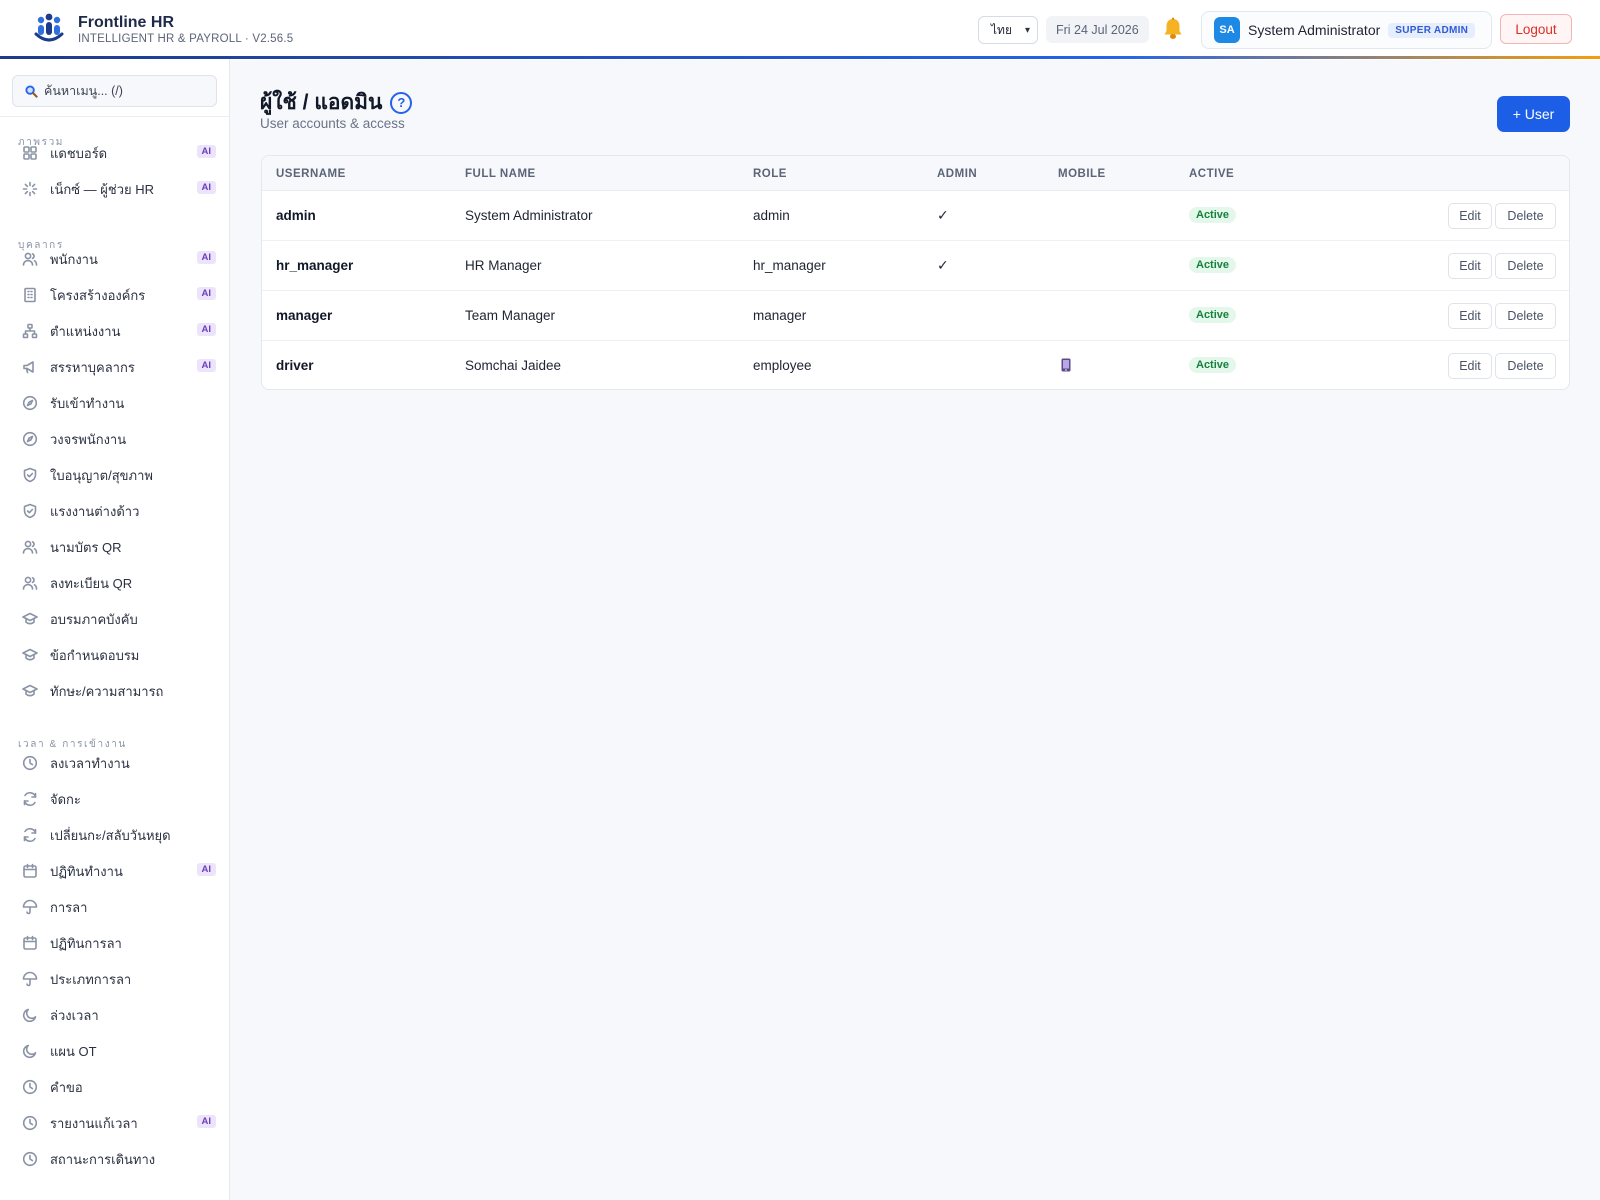 This screenshot has width=1600, height=1200. What do you see at coordinates (1346, 30) in the screenshot?
I see `user-menu: SA System Administrator SUPER ADMIN` at bounding box center [1346, 30].